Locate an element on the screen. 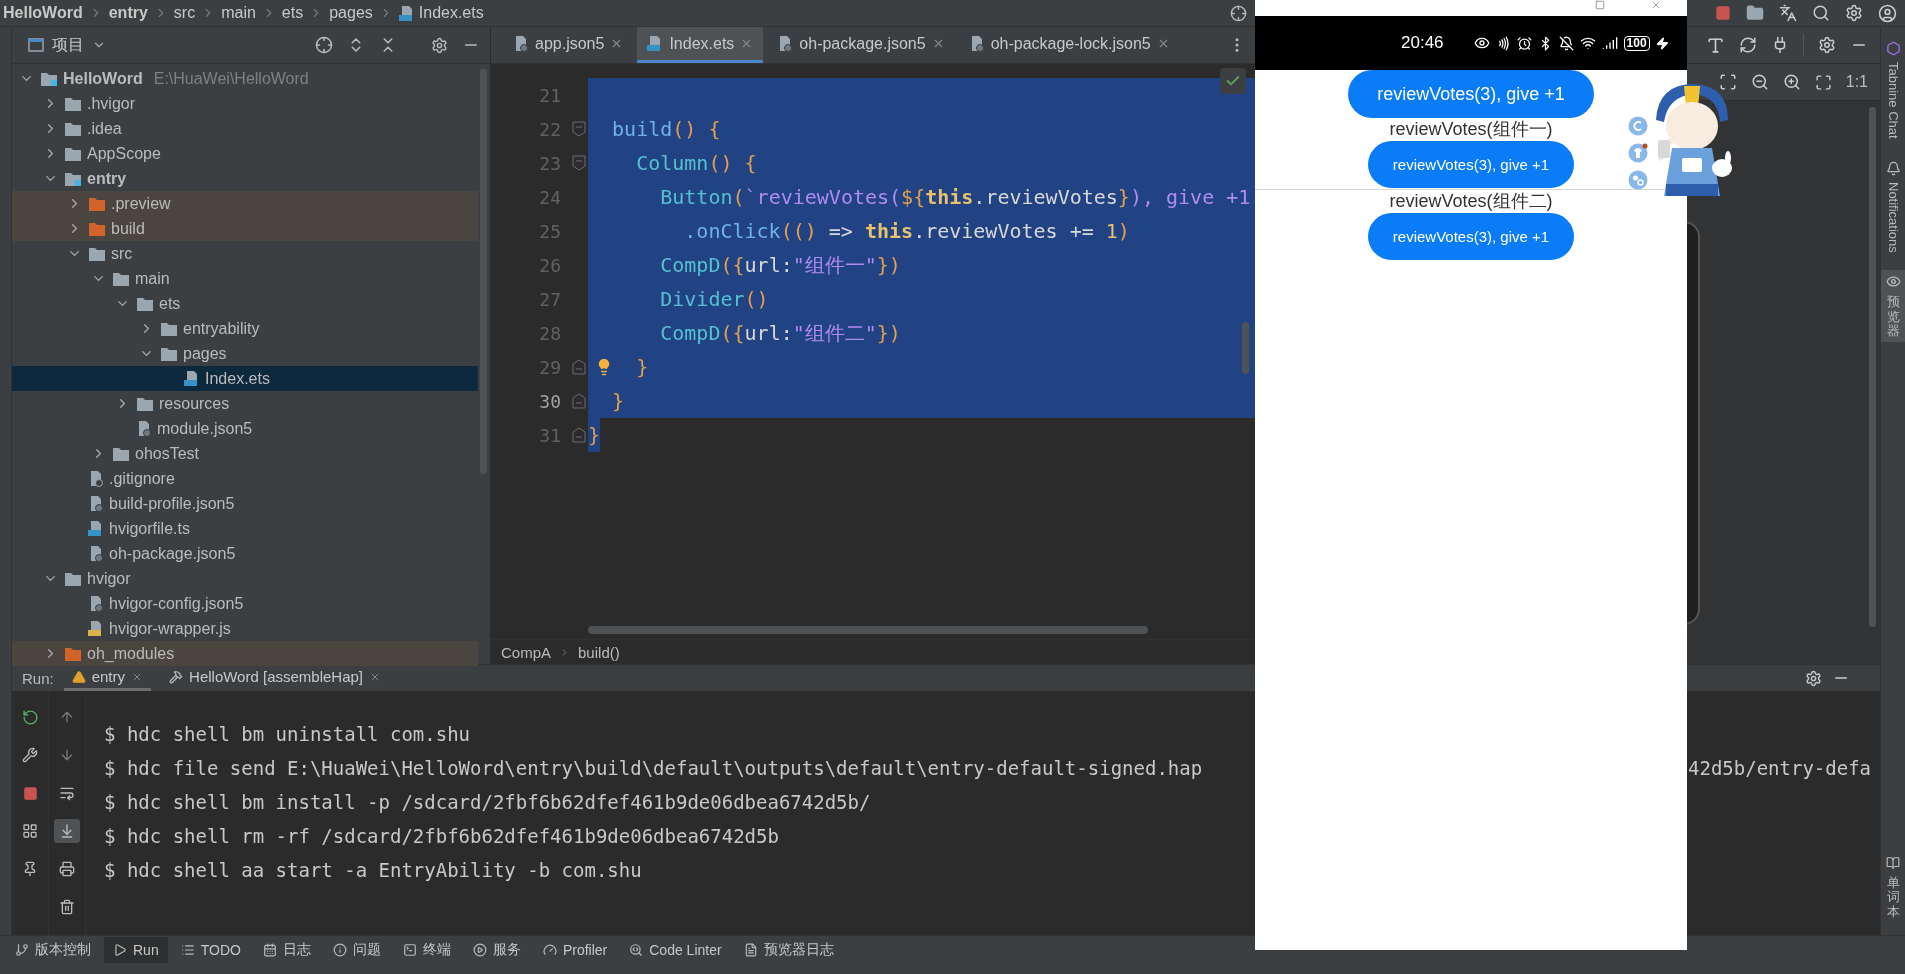  tree-item: HelloWord E:\HuaWei\HelloWord is located at coordinates (245, 78).